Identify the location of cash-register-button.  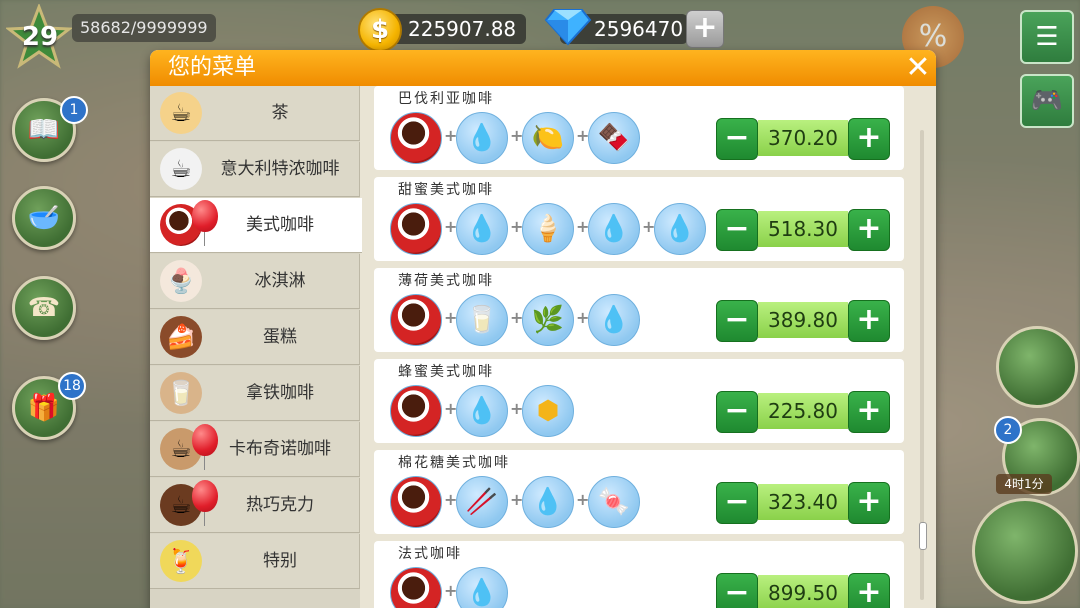
(1025, 551).